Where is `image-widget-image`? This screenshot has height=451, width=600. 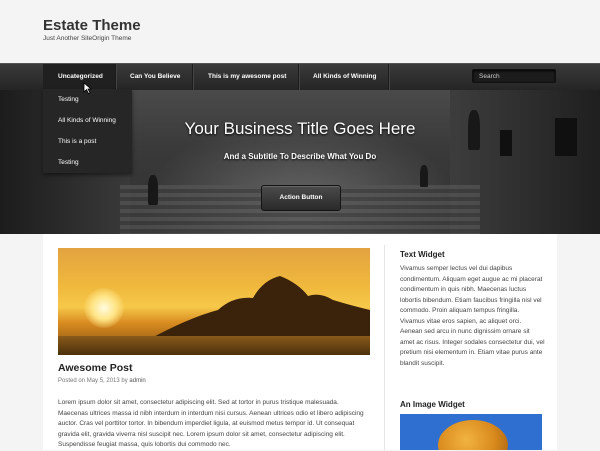 image-widget-image is located at coordinates (471, 432).